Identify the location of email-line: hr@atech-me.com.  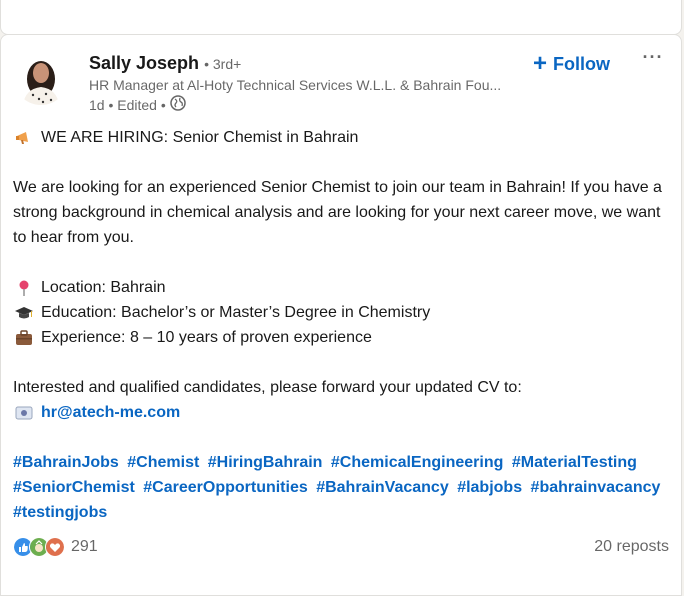
(343, 412).